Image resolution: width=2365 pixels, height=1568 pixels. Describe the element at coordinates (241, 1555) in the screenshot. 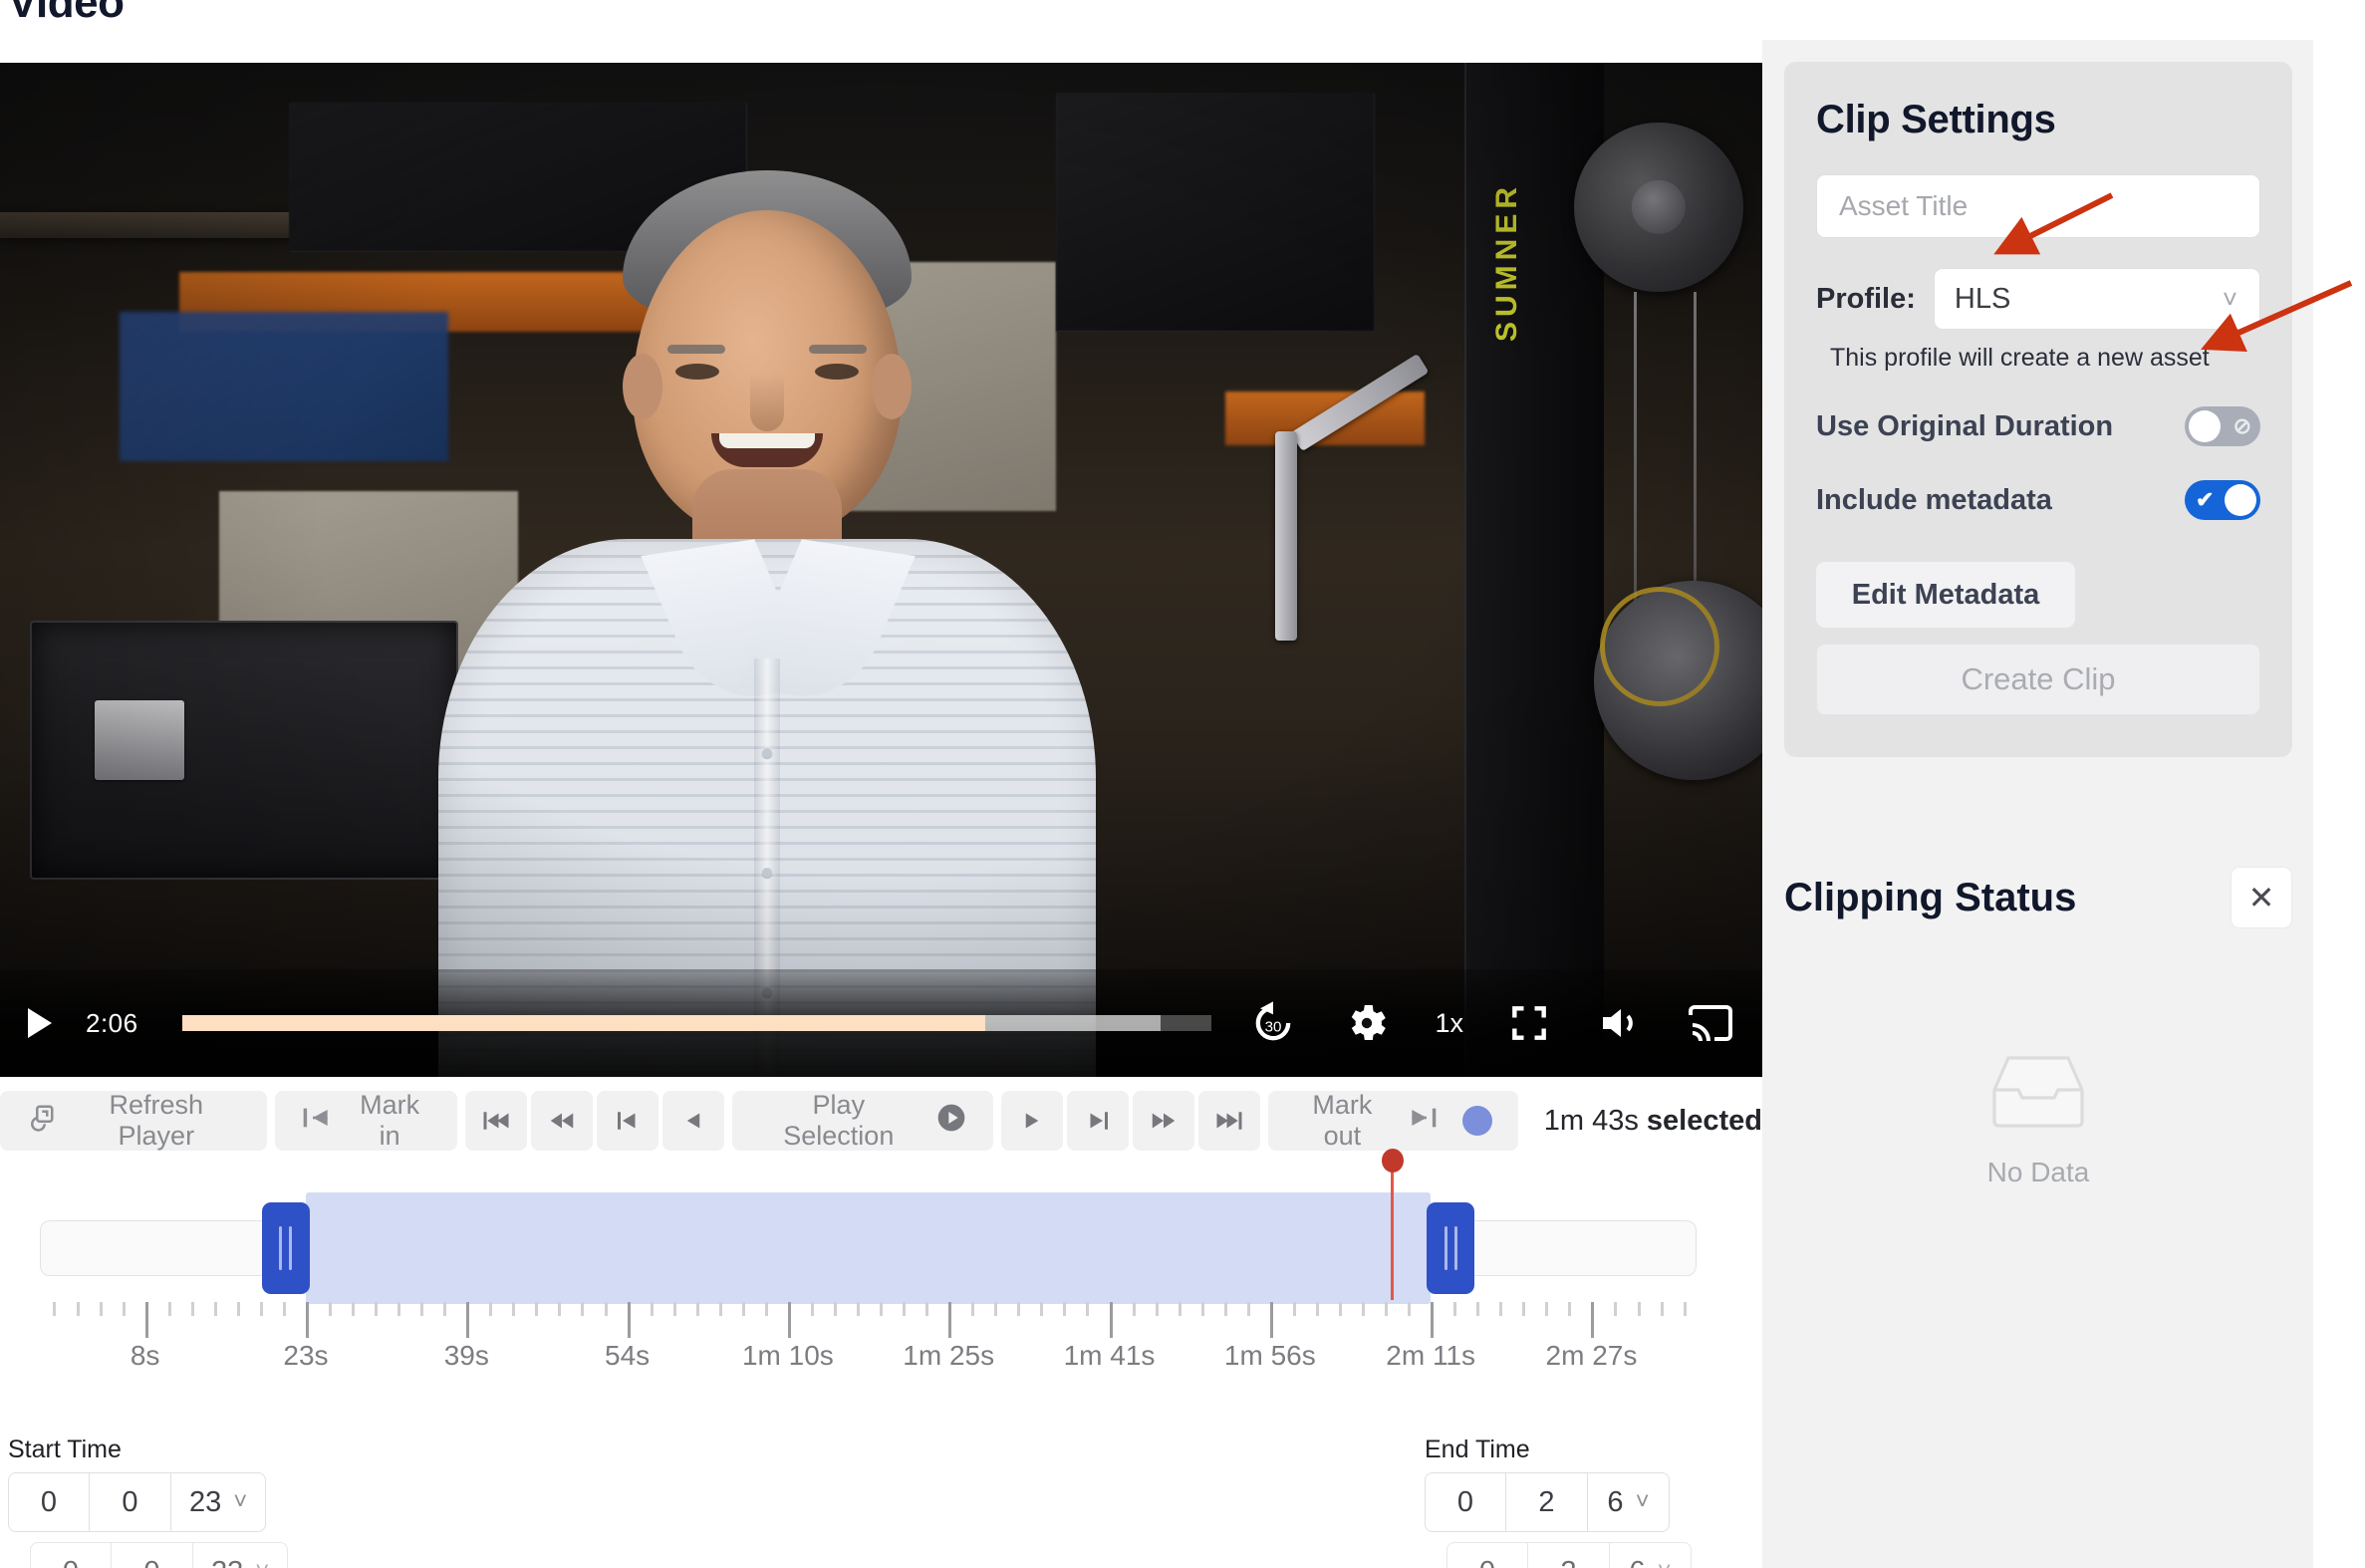

I see `start-seconds-field-2: 23 ˅` at that location.